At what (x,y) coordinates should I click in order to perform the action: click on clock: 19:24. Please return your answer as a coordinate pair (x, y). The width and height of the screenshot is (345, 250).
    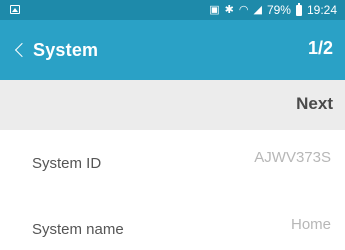
    Looking at the image, I should click on (321, 10).